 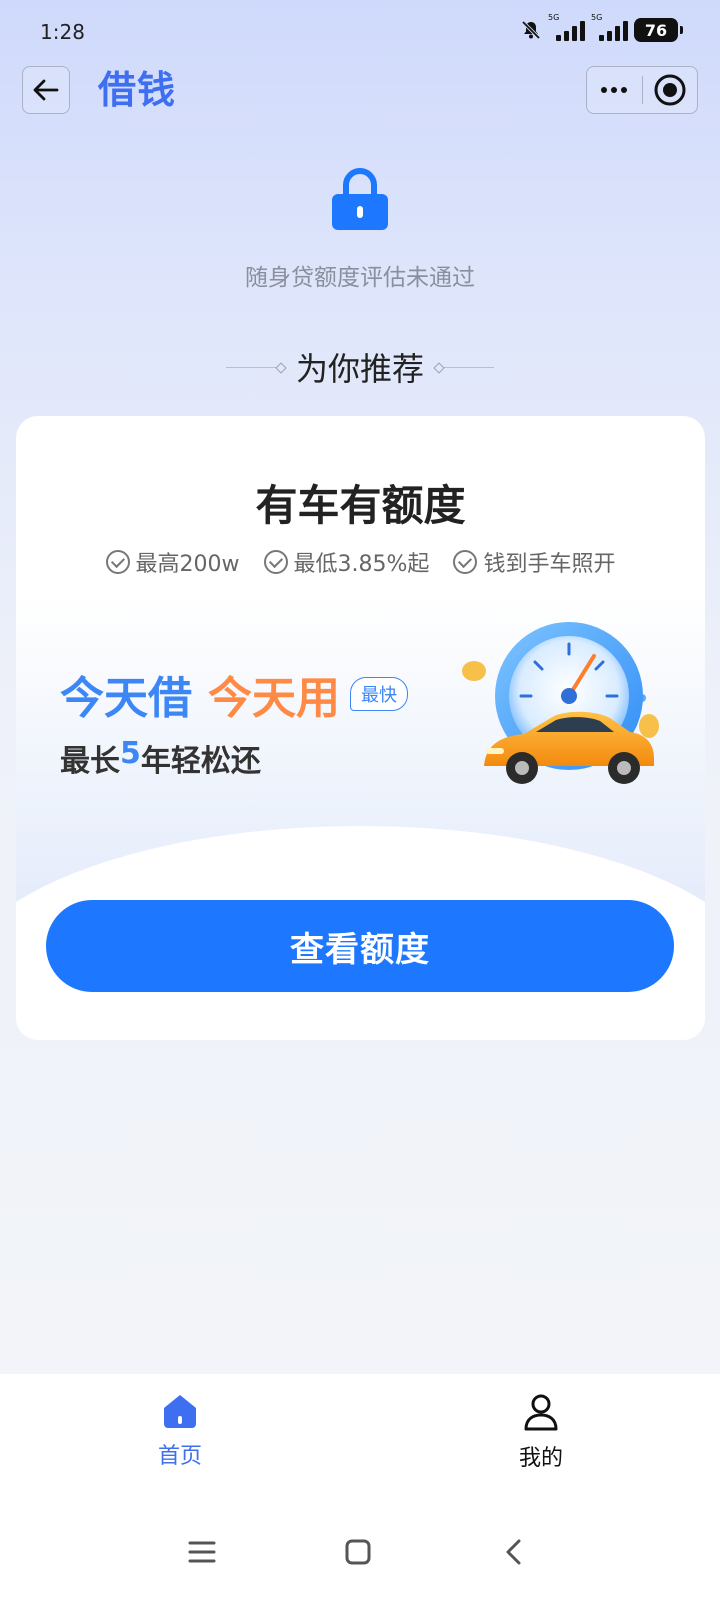 I want to click on status-bar: 1:28 5G 5G 76, so click(x=360, y=32).